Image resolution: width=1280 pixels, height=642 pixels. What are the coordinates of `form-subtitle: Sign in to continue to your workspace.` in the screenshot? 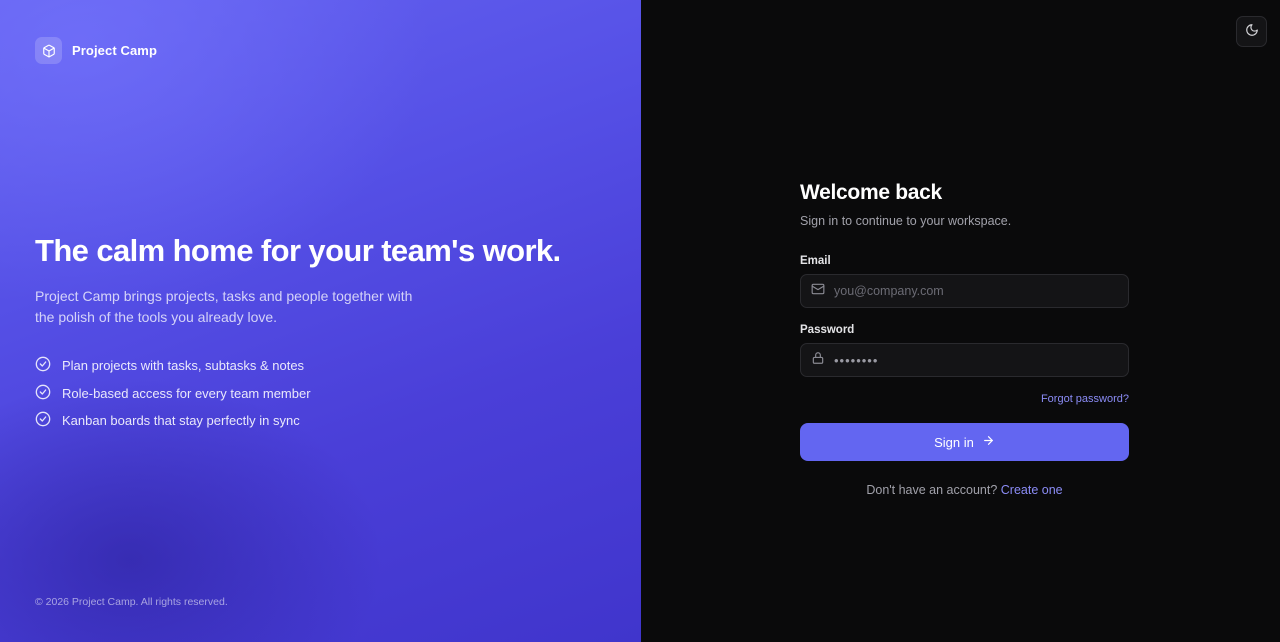 It's located at (906, 221).